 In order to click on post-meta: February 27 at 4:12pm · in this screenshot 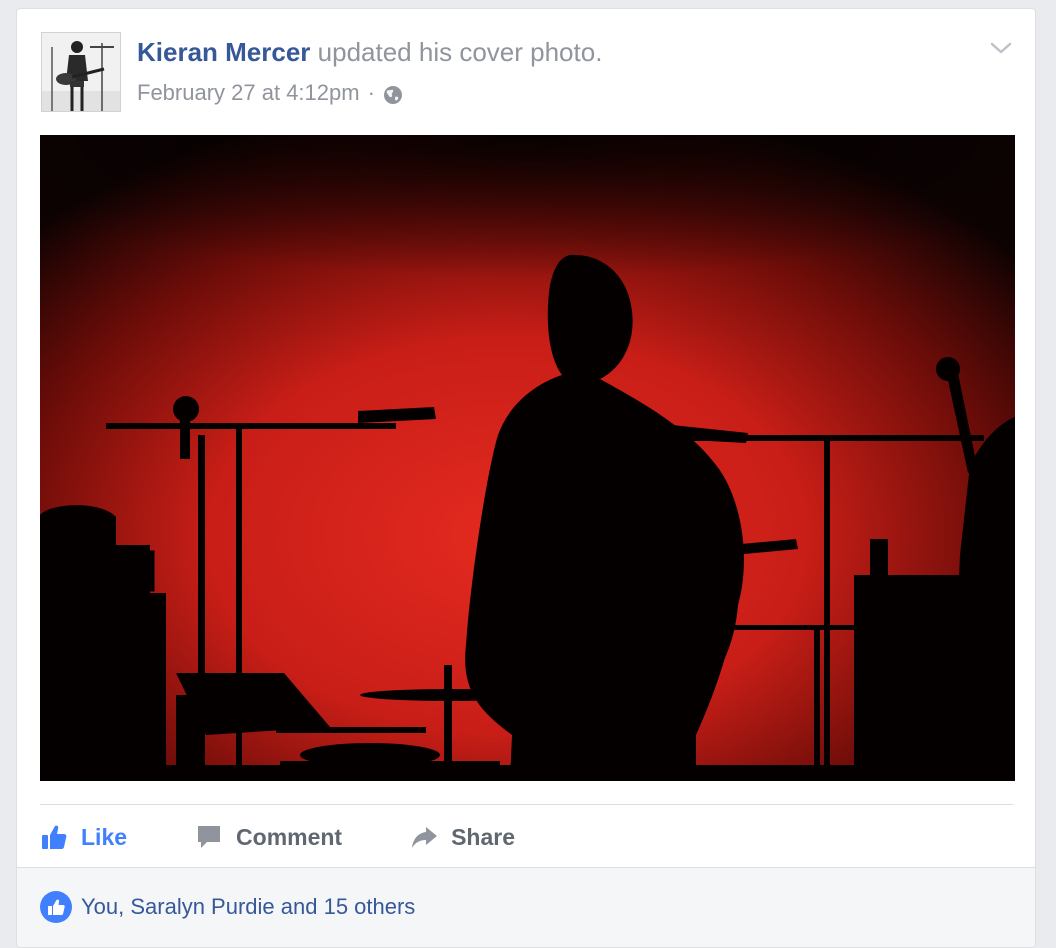, I will do `click(270, 93)`.